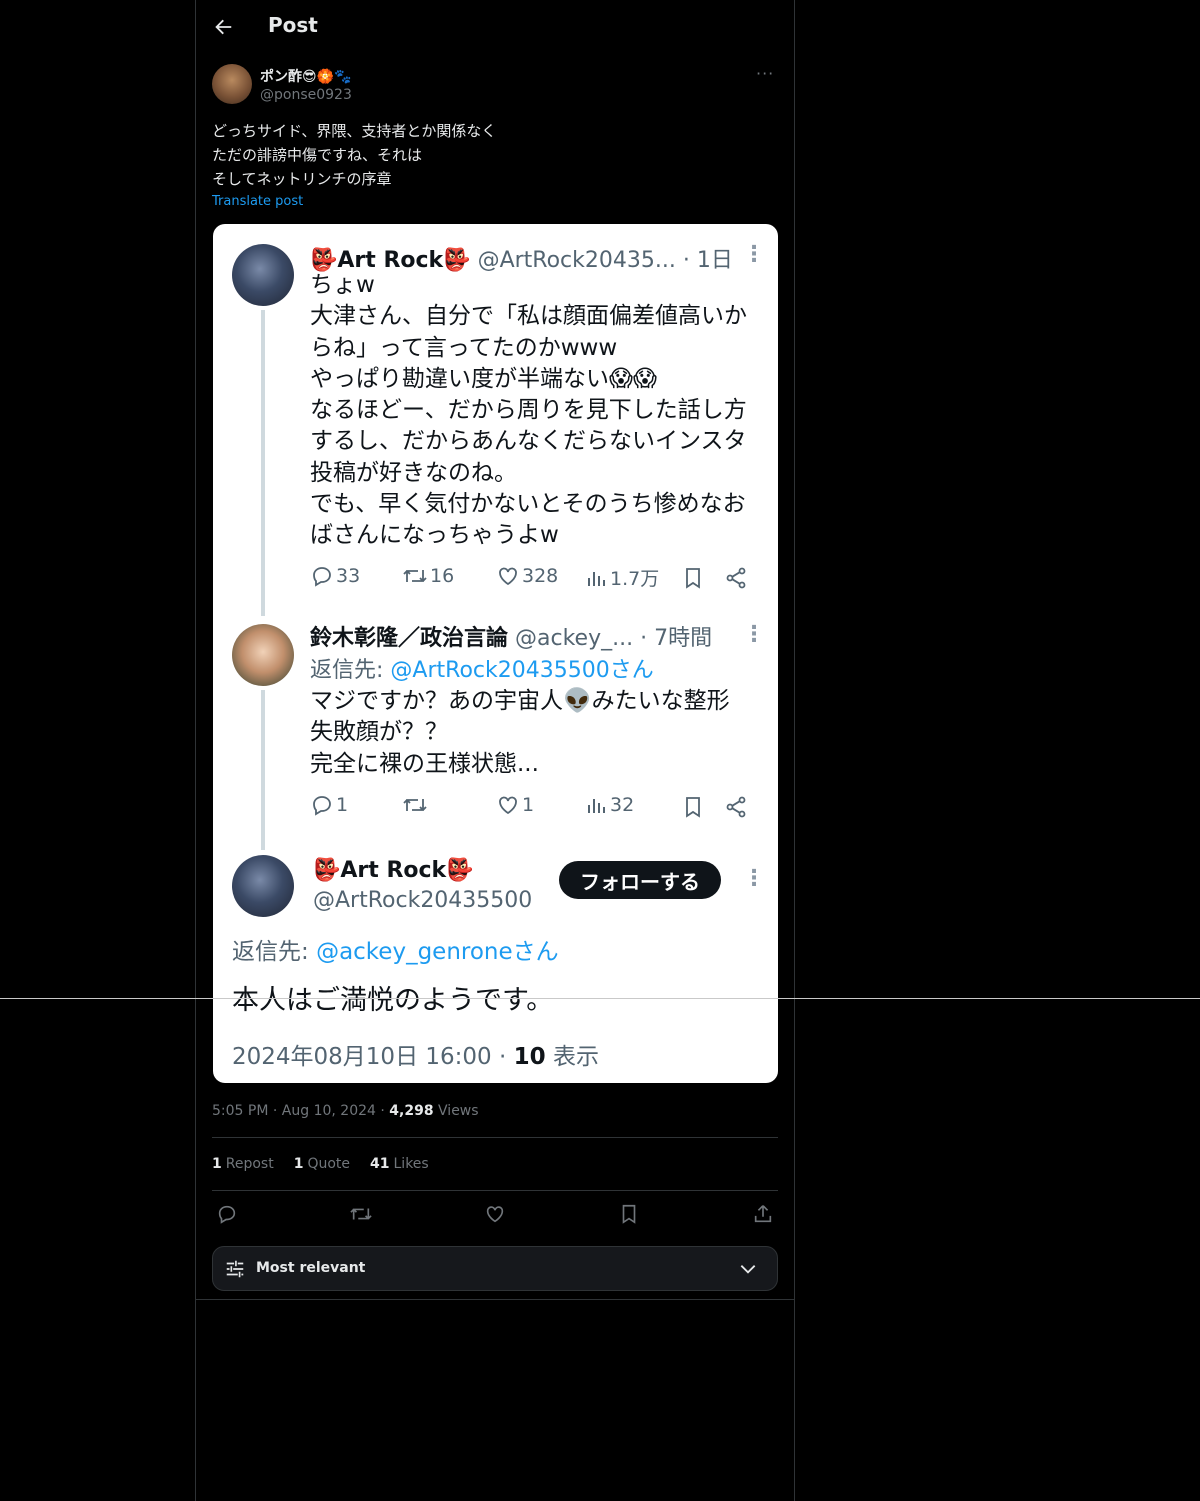 Image resolution: width=1200 pixels, height=1501 pixels. Describe the element at coordinates (249, 1164) in the screenshot. I see `reposts-label: Repost` at that location.